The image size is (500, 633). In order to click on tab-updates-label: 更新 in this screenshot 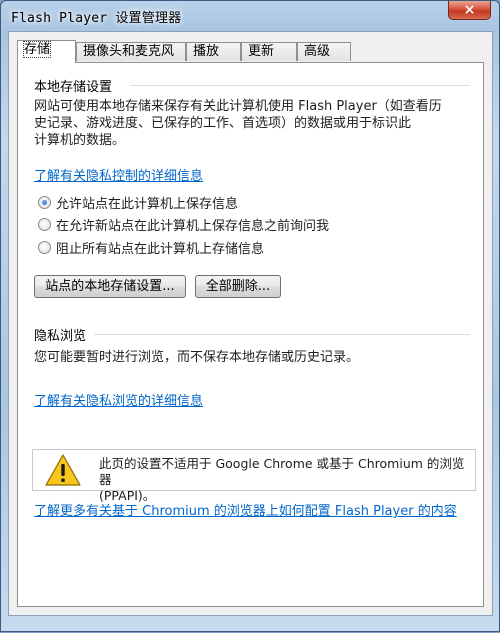, I will do `click(261, 51)`.